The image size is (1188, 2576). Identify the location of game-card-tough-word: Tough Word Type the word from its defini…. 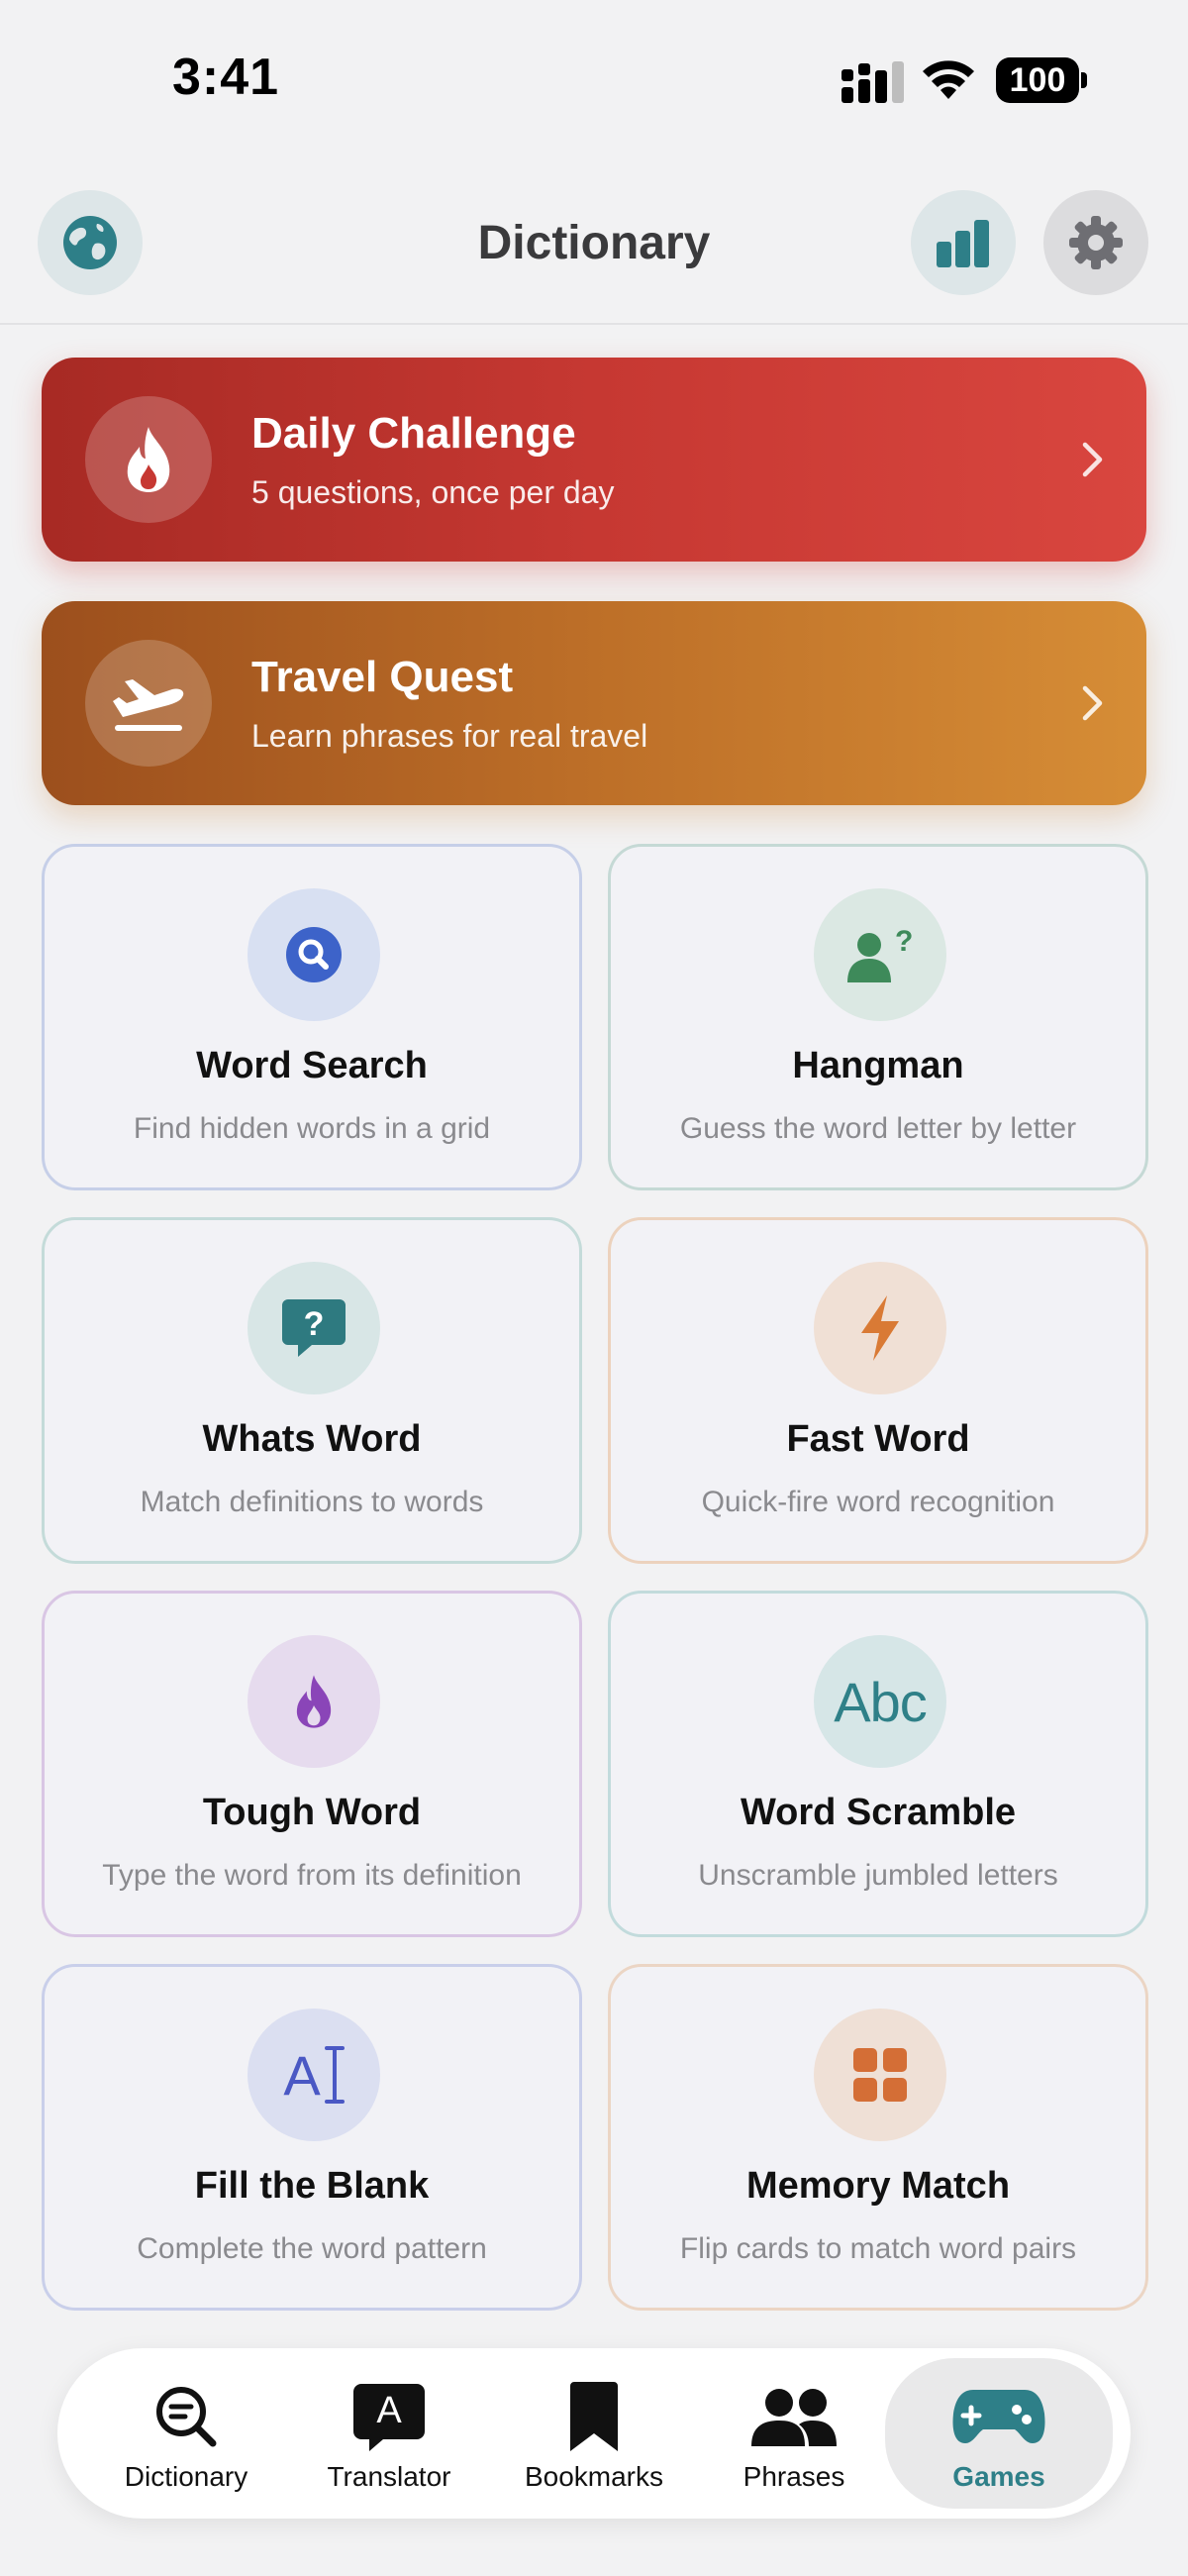
(312, 1764).